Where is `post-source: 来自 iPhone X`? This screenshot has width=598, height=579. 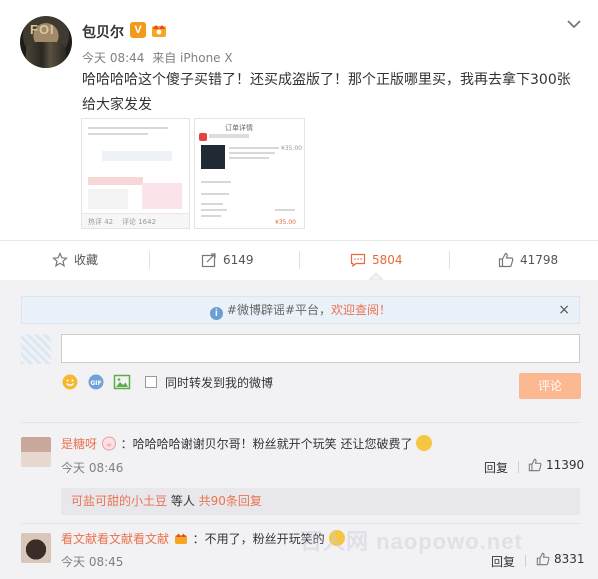 post-source: 来自 iPhone X is located at coordinates (192, 58).